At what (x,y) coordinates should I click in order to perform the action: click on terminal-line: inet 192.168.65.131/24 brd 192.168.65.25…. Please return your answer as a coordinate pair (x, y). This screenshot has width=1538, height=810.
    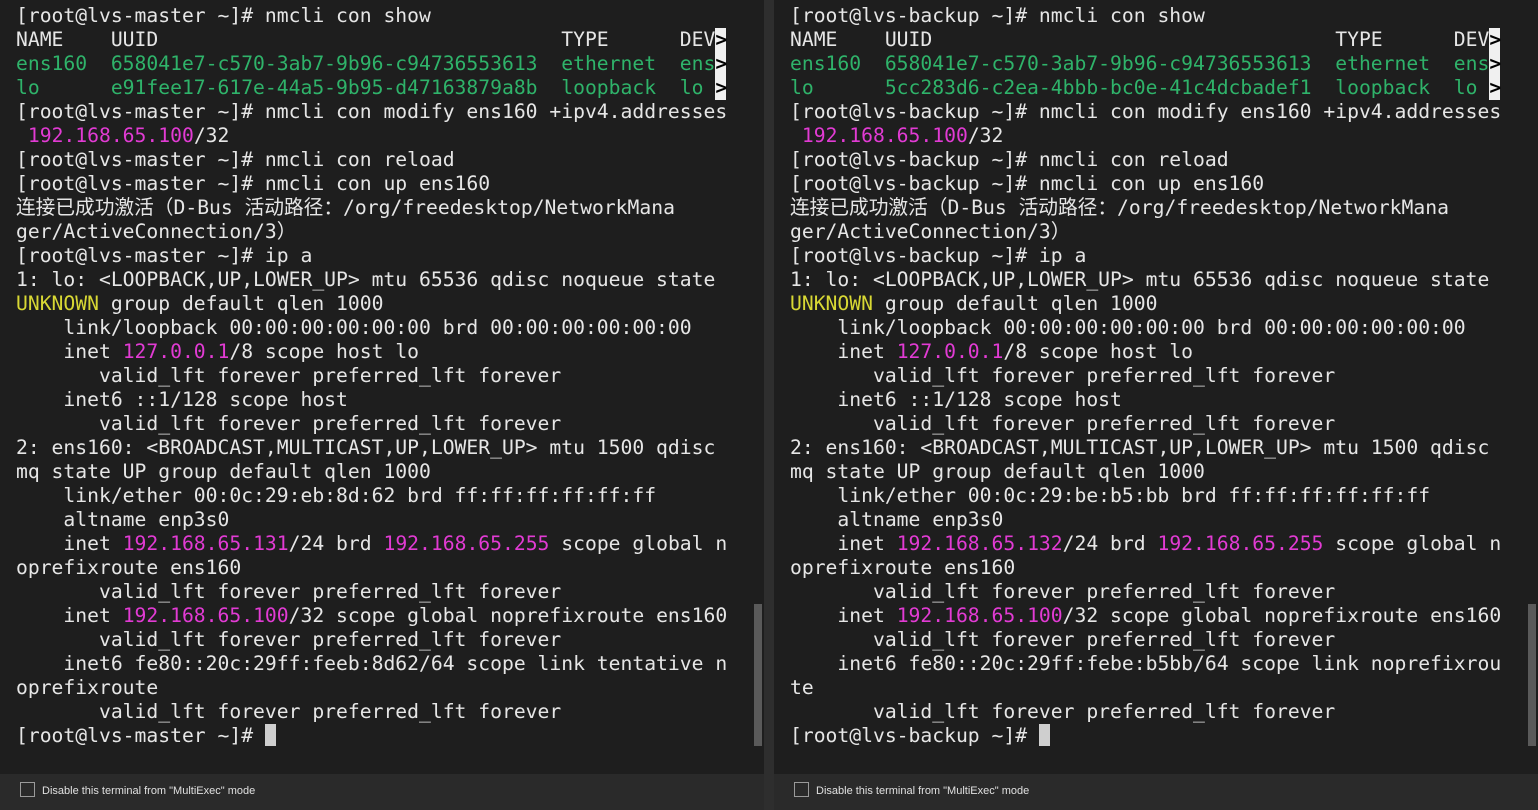
    Looking at the image, I should click on (371, 544).